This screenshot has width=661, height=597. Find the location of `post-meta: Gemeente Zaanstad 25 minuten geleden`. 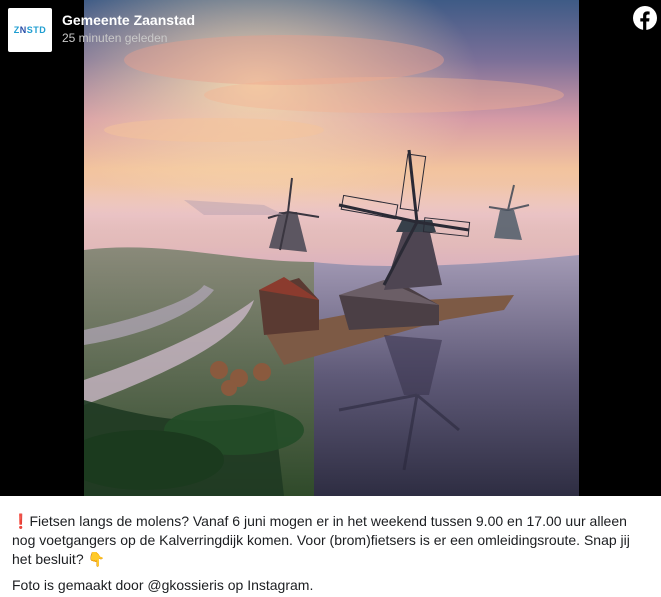

post-meta: Gemeente Zaanstad 25 minuten geleden is located at coordinates (128, 27).